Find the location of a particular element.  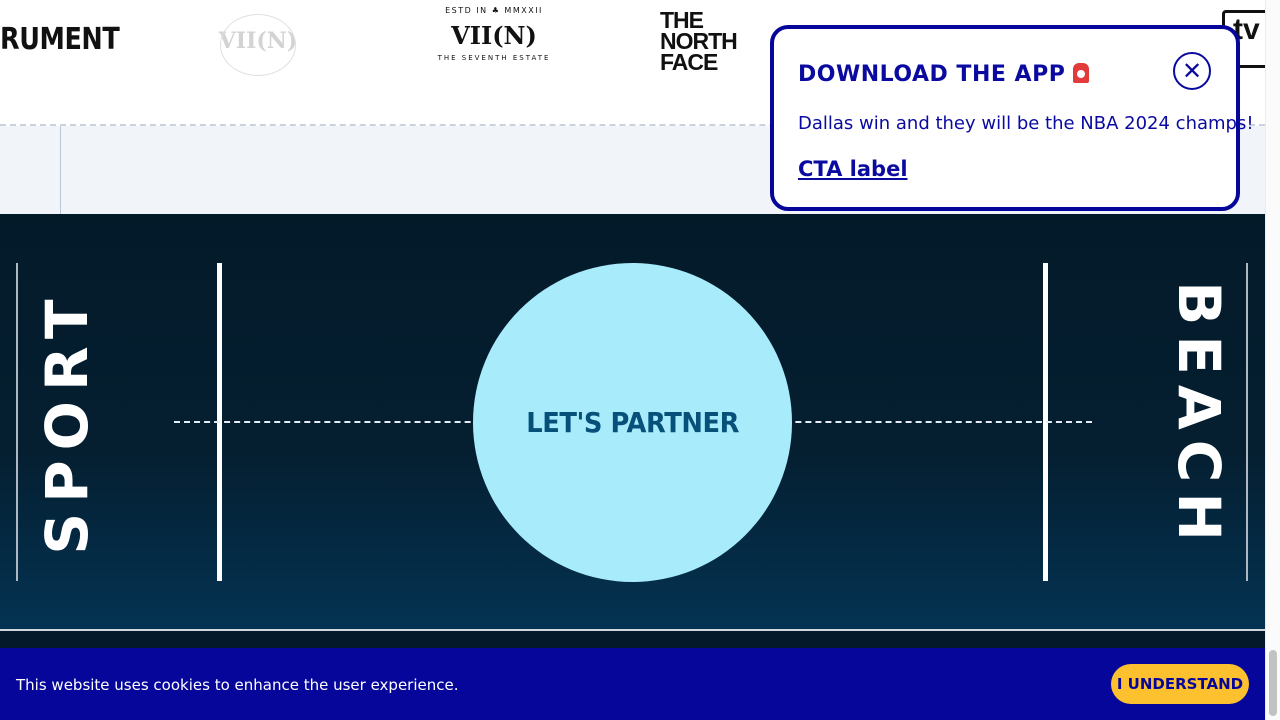

logo-the-north-face: THE NORTH FACE is located at coordinates (739, 42).